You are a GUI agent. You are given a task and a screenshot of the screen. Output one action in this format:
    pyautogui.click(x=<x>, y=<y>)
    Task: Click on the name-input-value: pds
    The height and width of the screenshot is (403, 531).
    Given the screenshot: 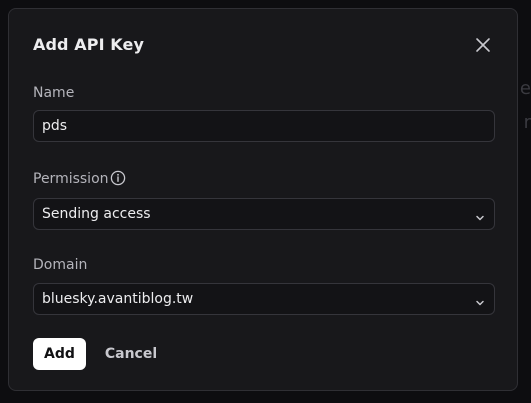 What is the action you would take?
    pyautogui.click(x=55, y=126)
    